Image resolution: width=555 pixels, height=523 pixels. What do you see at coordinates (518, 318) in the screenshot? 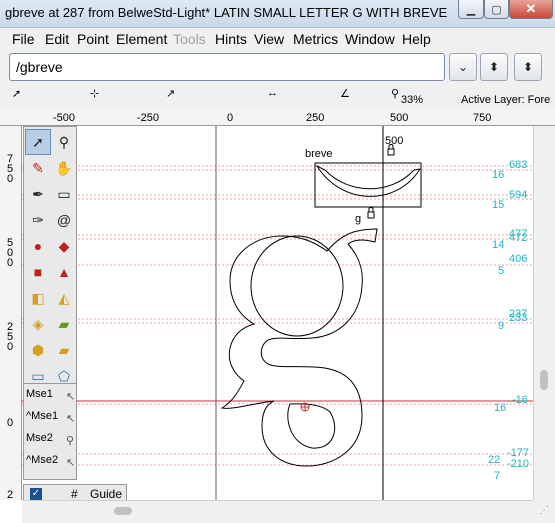
I see `hint-value: 233` at bounding box center [518, 318].